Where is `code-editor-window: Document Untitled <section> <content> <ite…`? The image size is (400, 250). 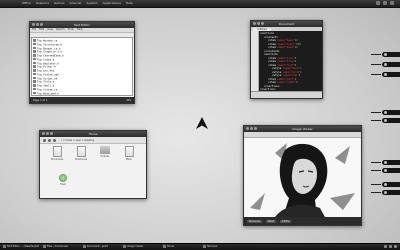 code-editor-window: Document Untitled <section> <content> <ite… is located at coordinates (286, 59).